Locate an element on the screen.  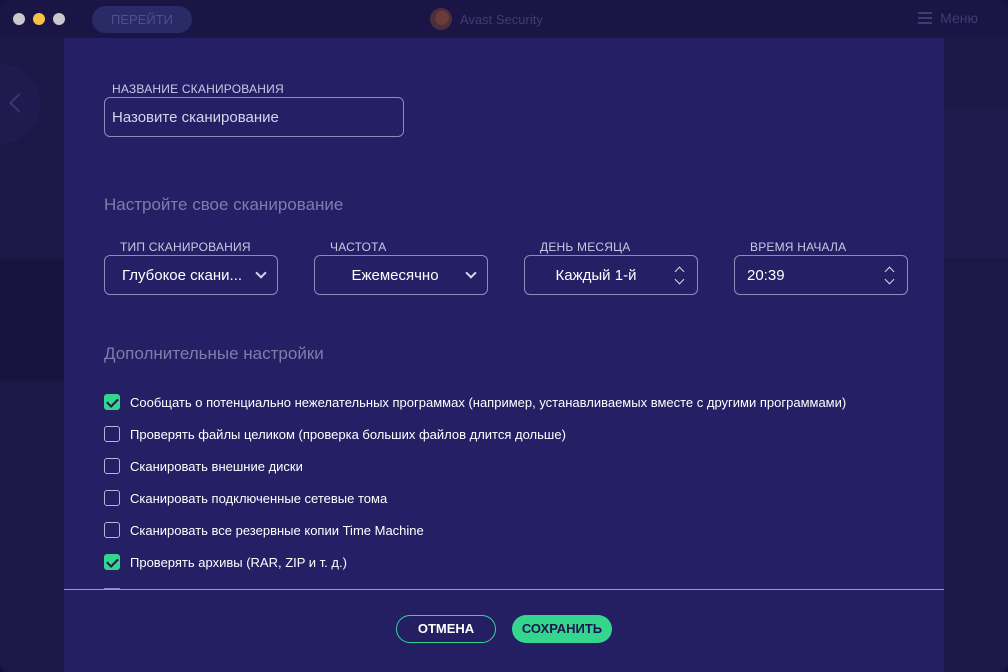
frequency-label: ЧАСТОТА is located at coordinates (358, 247).